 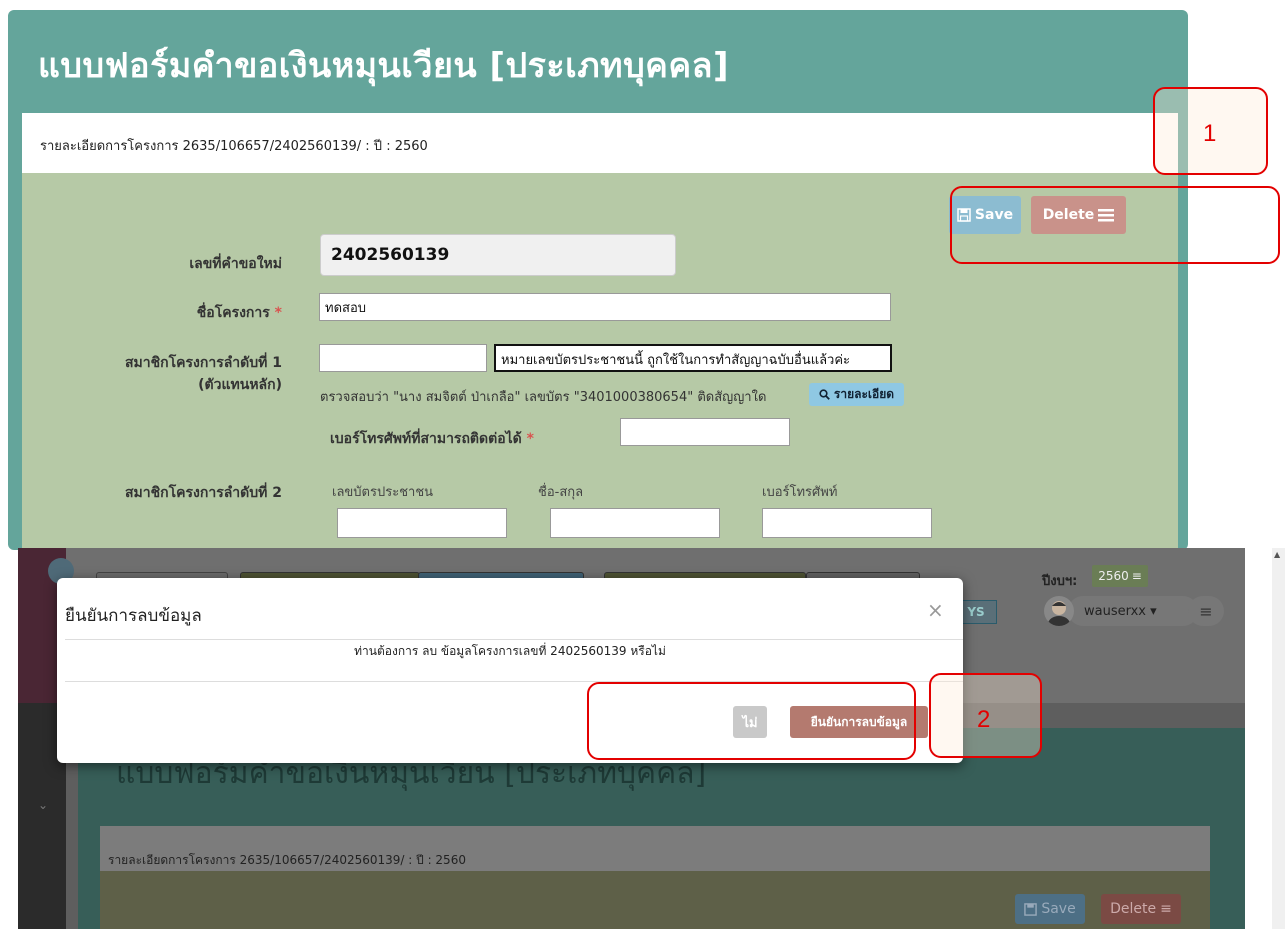 I want to click on chevron-down-icon: ⌄, so click(x=43, y=805).